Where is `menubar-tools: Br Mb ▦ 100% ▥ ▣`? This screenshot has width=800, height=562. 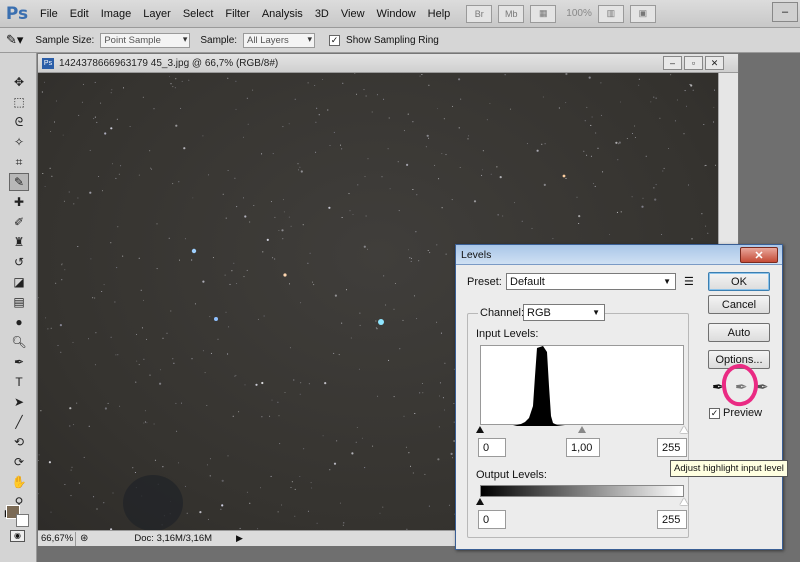 menubar-tools: Br Mb ▦ 100% ▥ ▣ is located at coordinates (561, 13).